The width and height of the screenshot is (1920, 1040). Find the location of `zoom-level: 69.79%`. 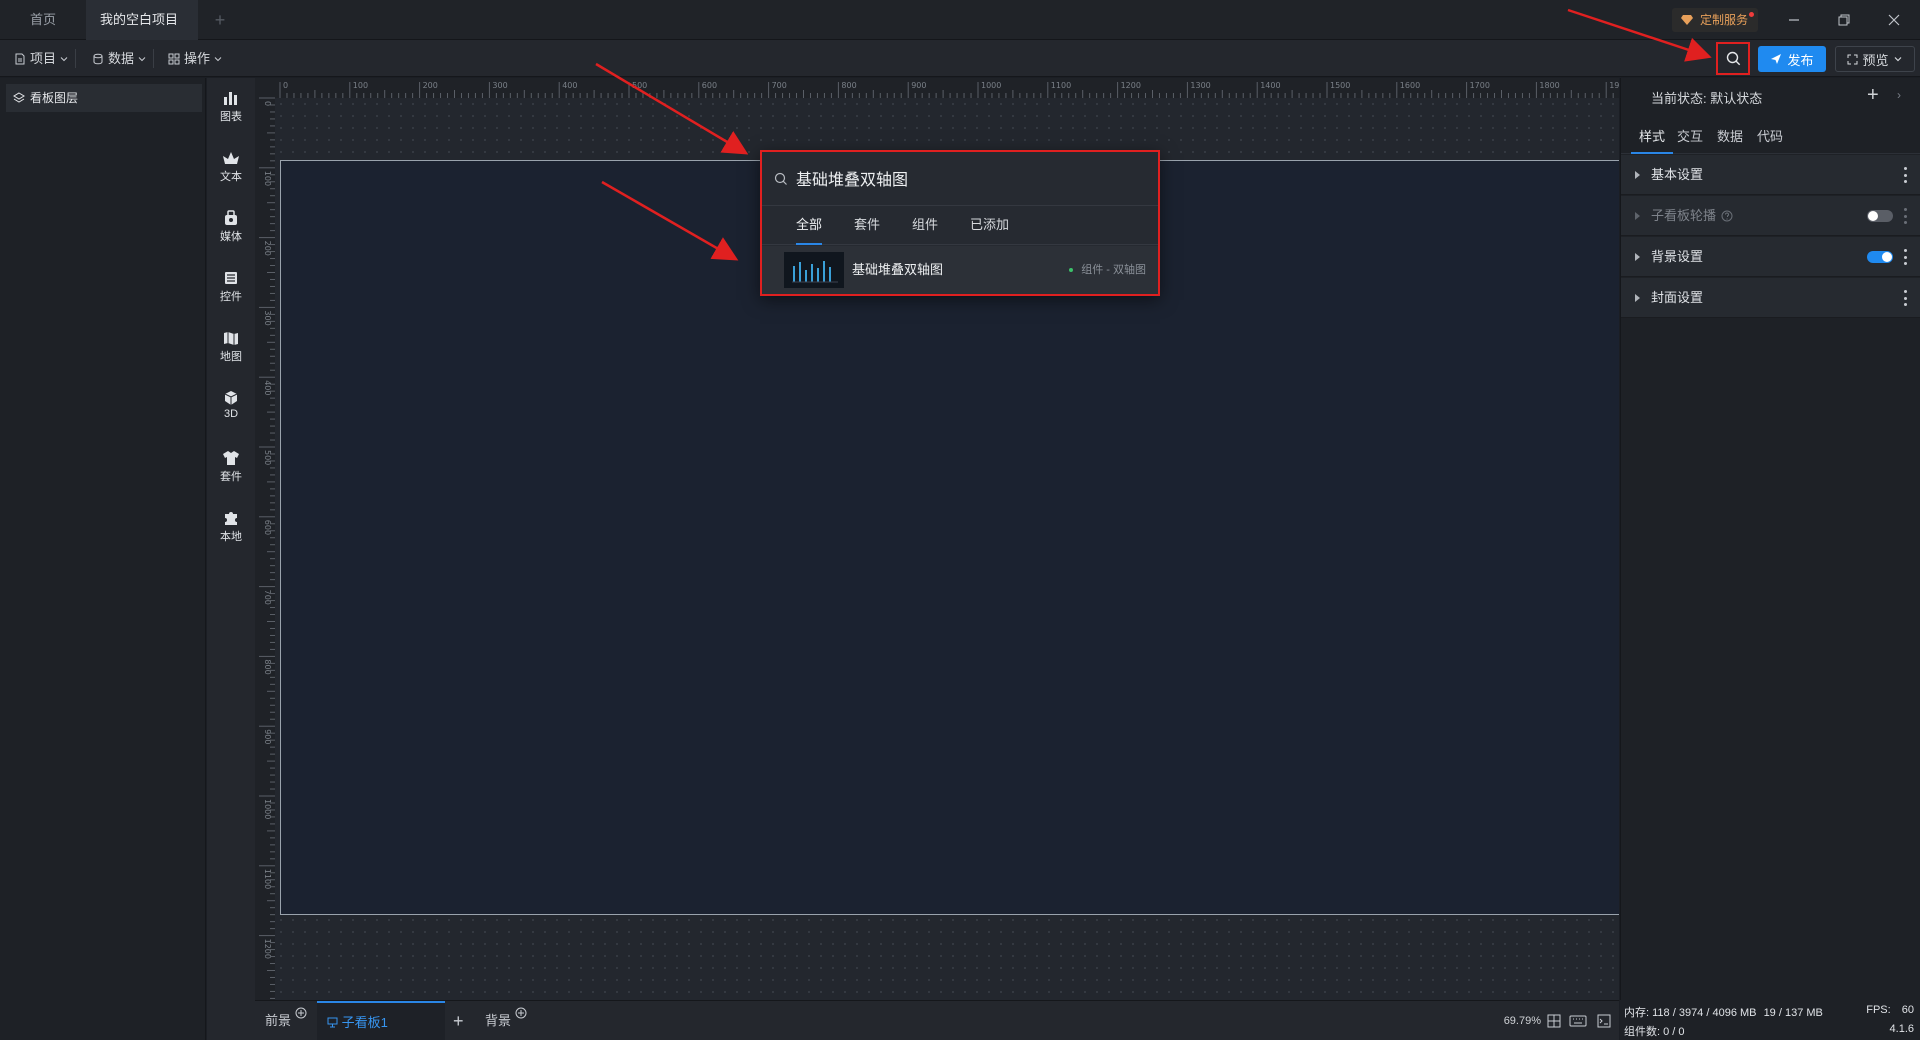

zoom-level: 69.79% is located at coordinates (1522, 1020).